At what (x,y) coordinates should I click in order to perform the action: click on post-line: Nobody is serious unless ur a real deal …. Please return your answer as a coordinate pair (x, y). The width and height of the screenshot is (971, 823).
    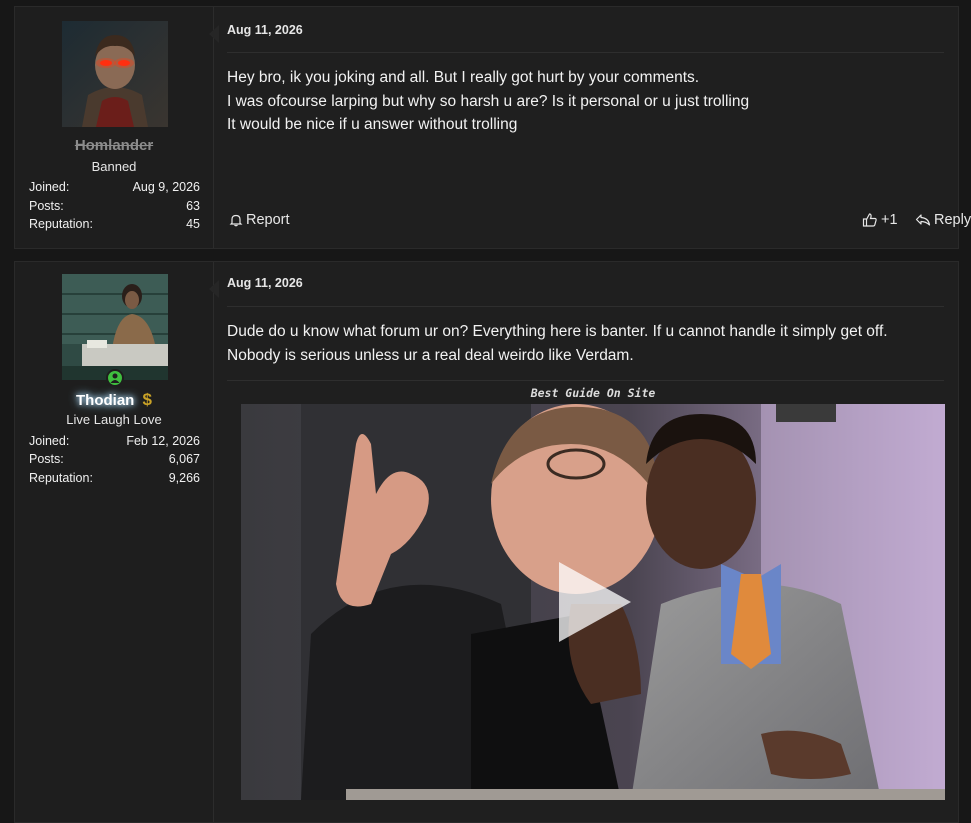
    Looking at the image, I should click on (430, 355).